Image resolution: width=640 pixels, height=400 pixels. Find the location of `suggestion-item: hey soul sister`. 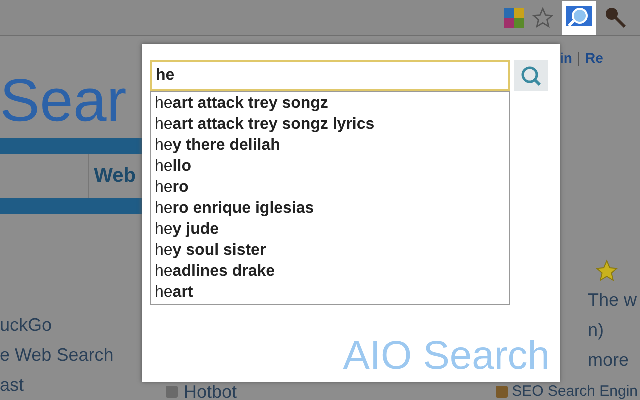

suggestion-item: hey soul sister is located at coordinates (330, 250).